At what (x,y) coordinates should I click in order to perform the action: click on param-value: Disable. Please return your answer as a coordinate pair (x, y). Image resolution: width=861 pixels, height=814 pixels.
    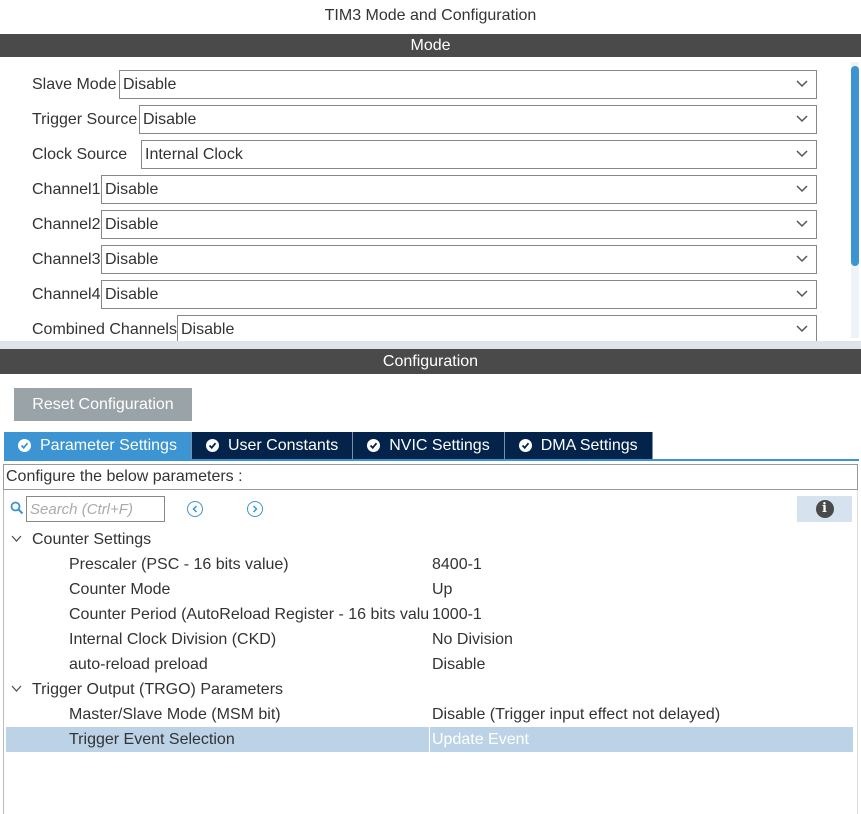
    Looking at the image, I should click on (458, 664).